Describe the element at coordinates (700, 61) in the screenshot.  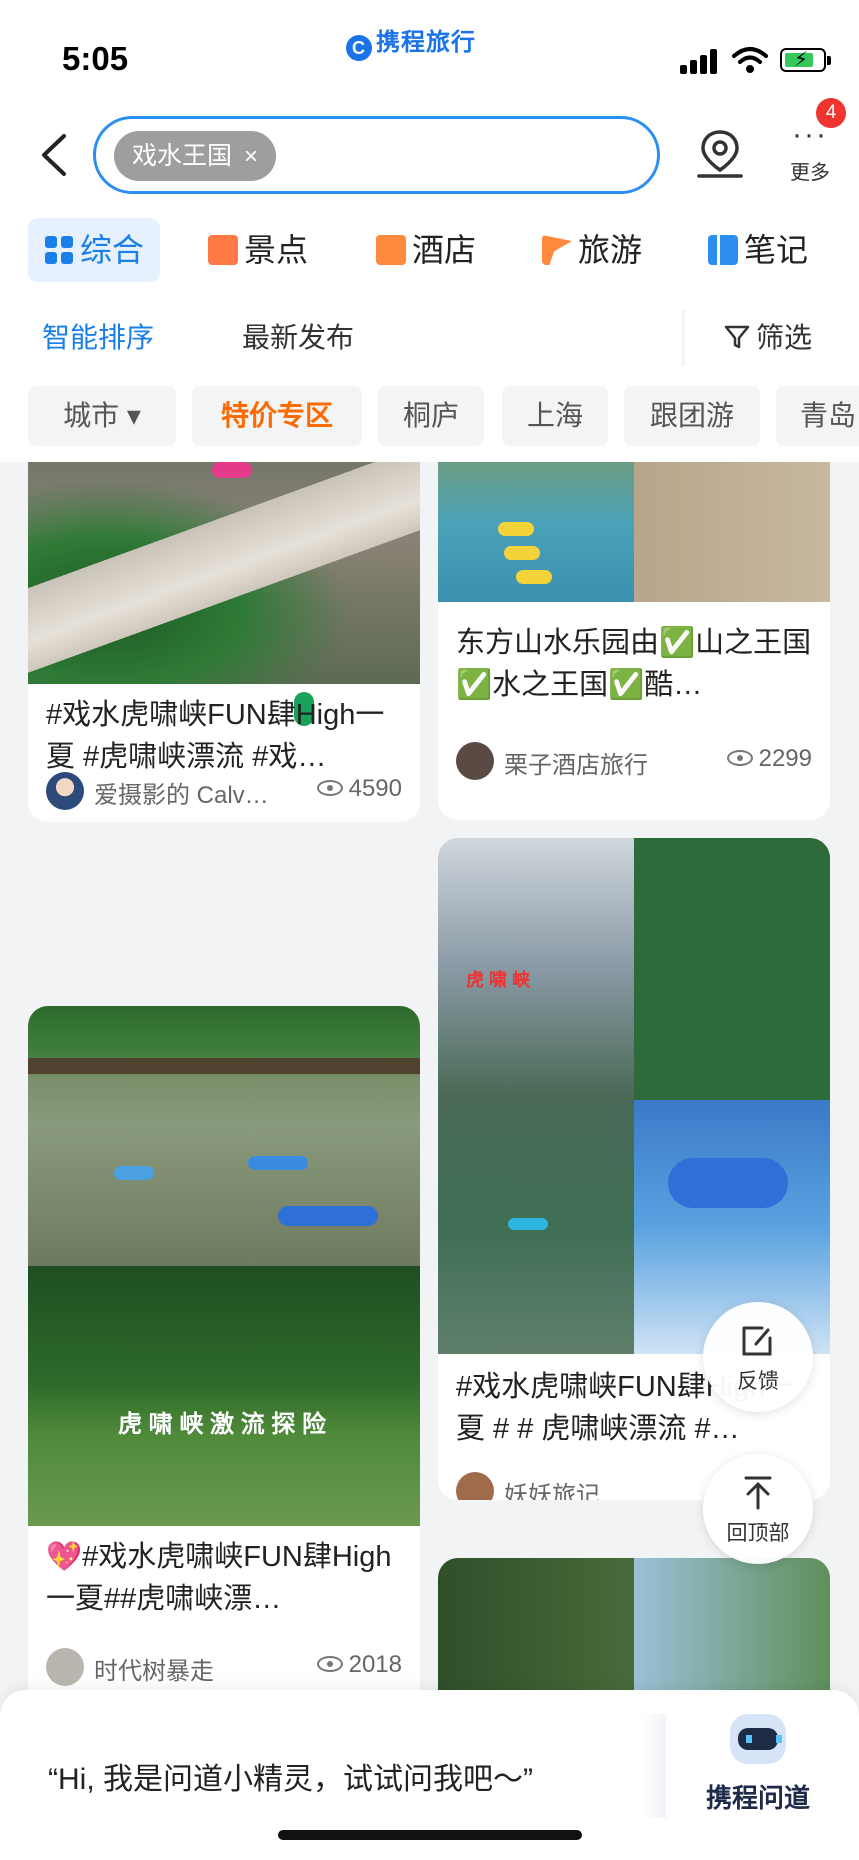
I see `cellular-signal-icon` at that location.